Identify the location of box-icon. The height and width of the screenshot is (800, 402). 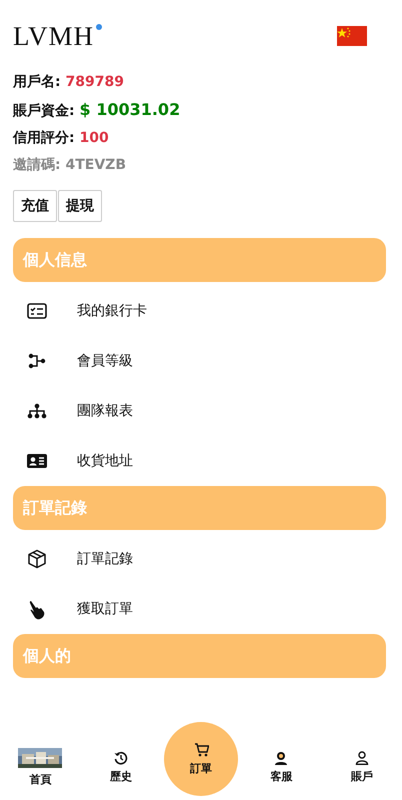
(37, 559).